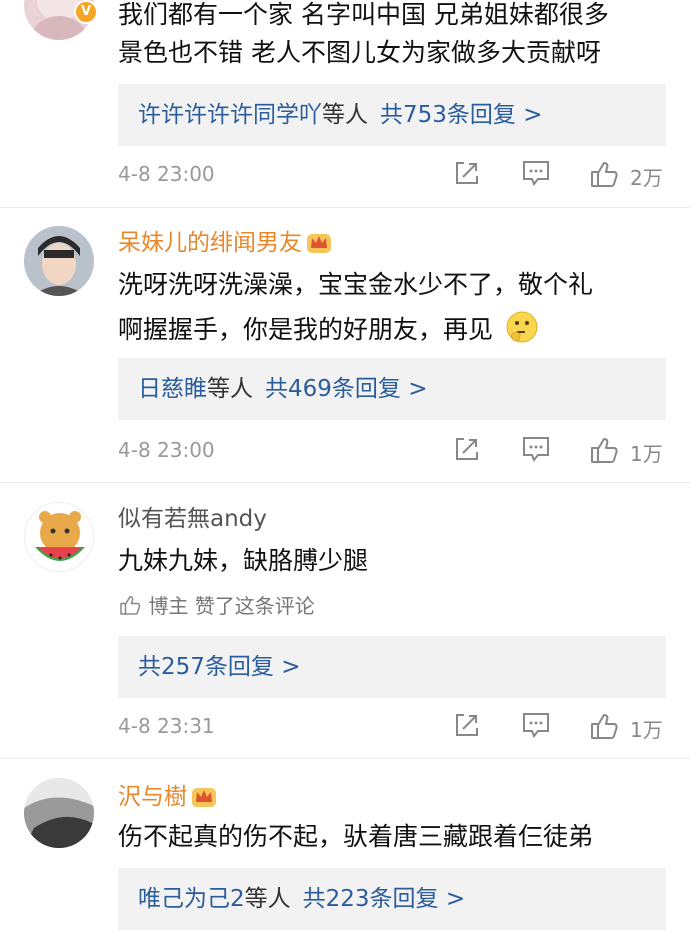 Image resolution: width=690 pixels, height=930 pixels. I want to click on comment-text-line: 啊握握手，你是我的好朋友，再见, so click(328, 332).